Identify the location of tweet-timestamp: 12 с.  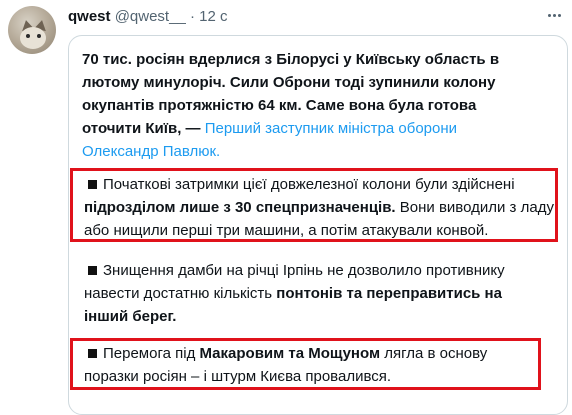
(213, 16).